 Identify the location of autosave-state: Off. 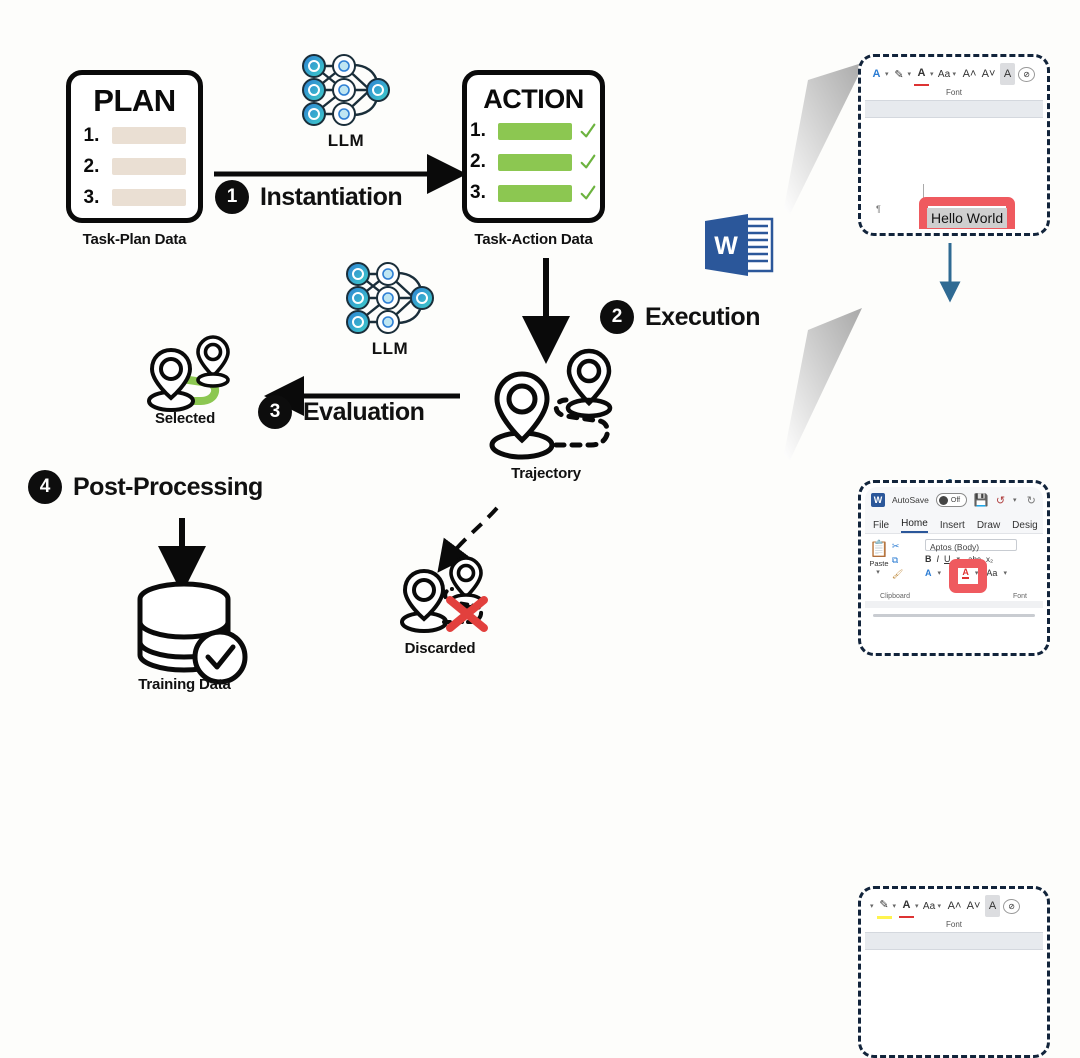
(955, 500).